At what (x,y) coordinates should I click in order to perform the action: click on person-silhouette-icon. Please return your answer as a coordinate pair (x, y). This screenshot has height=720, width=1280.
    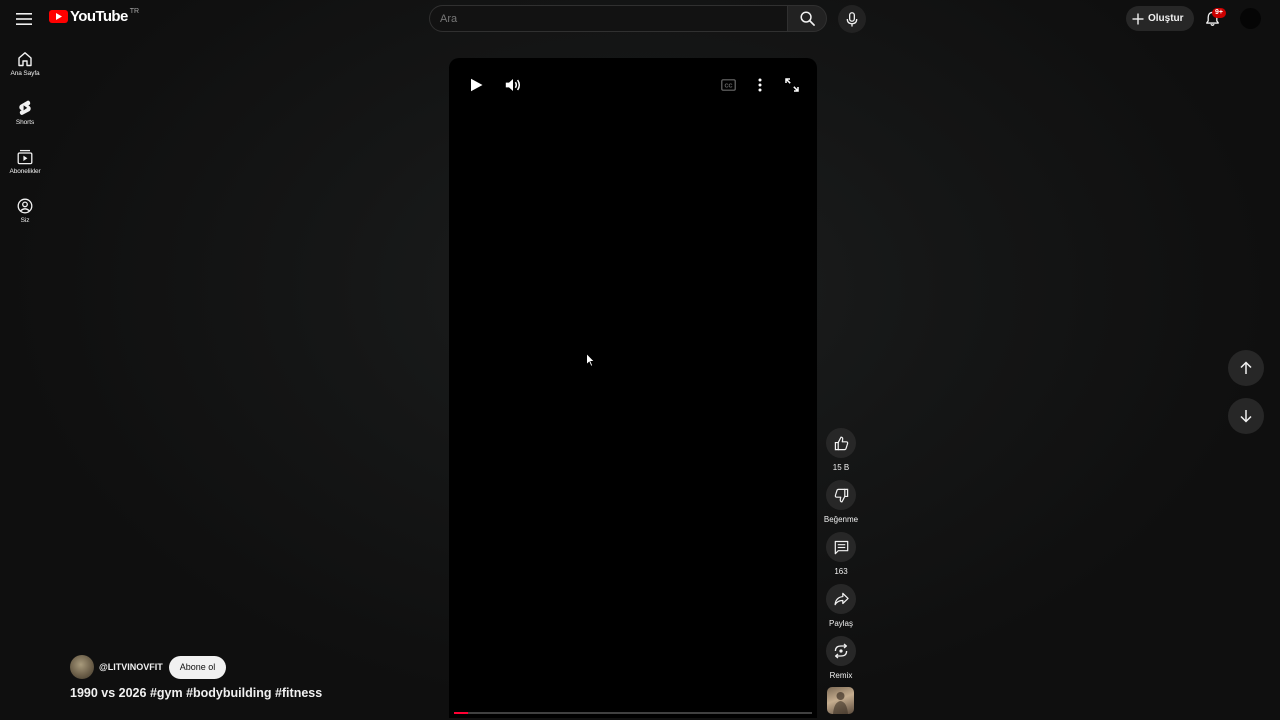
    Looking at the image, I should click on (840, 703).